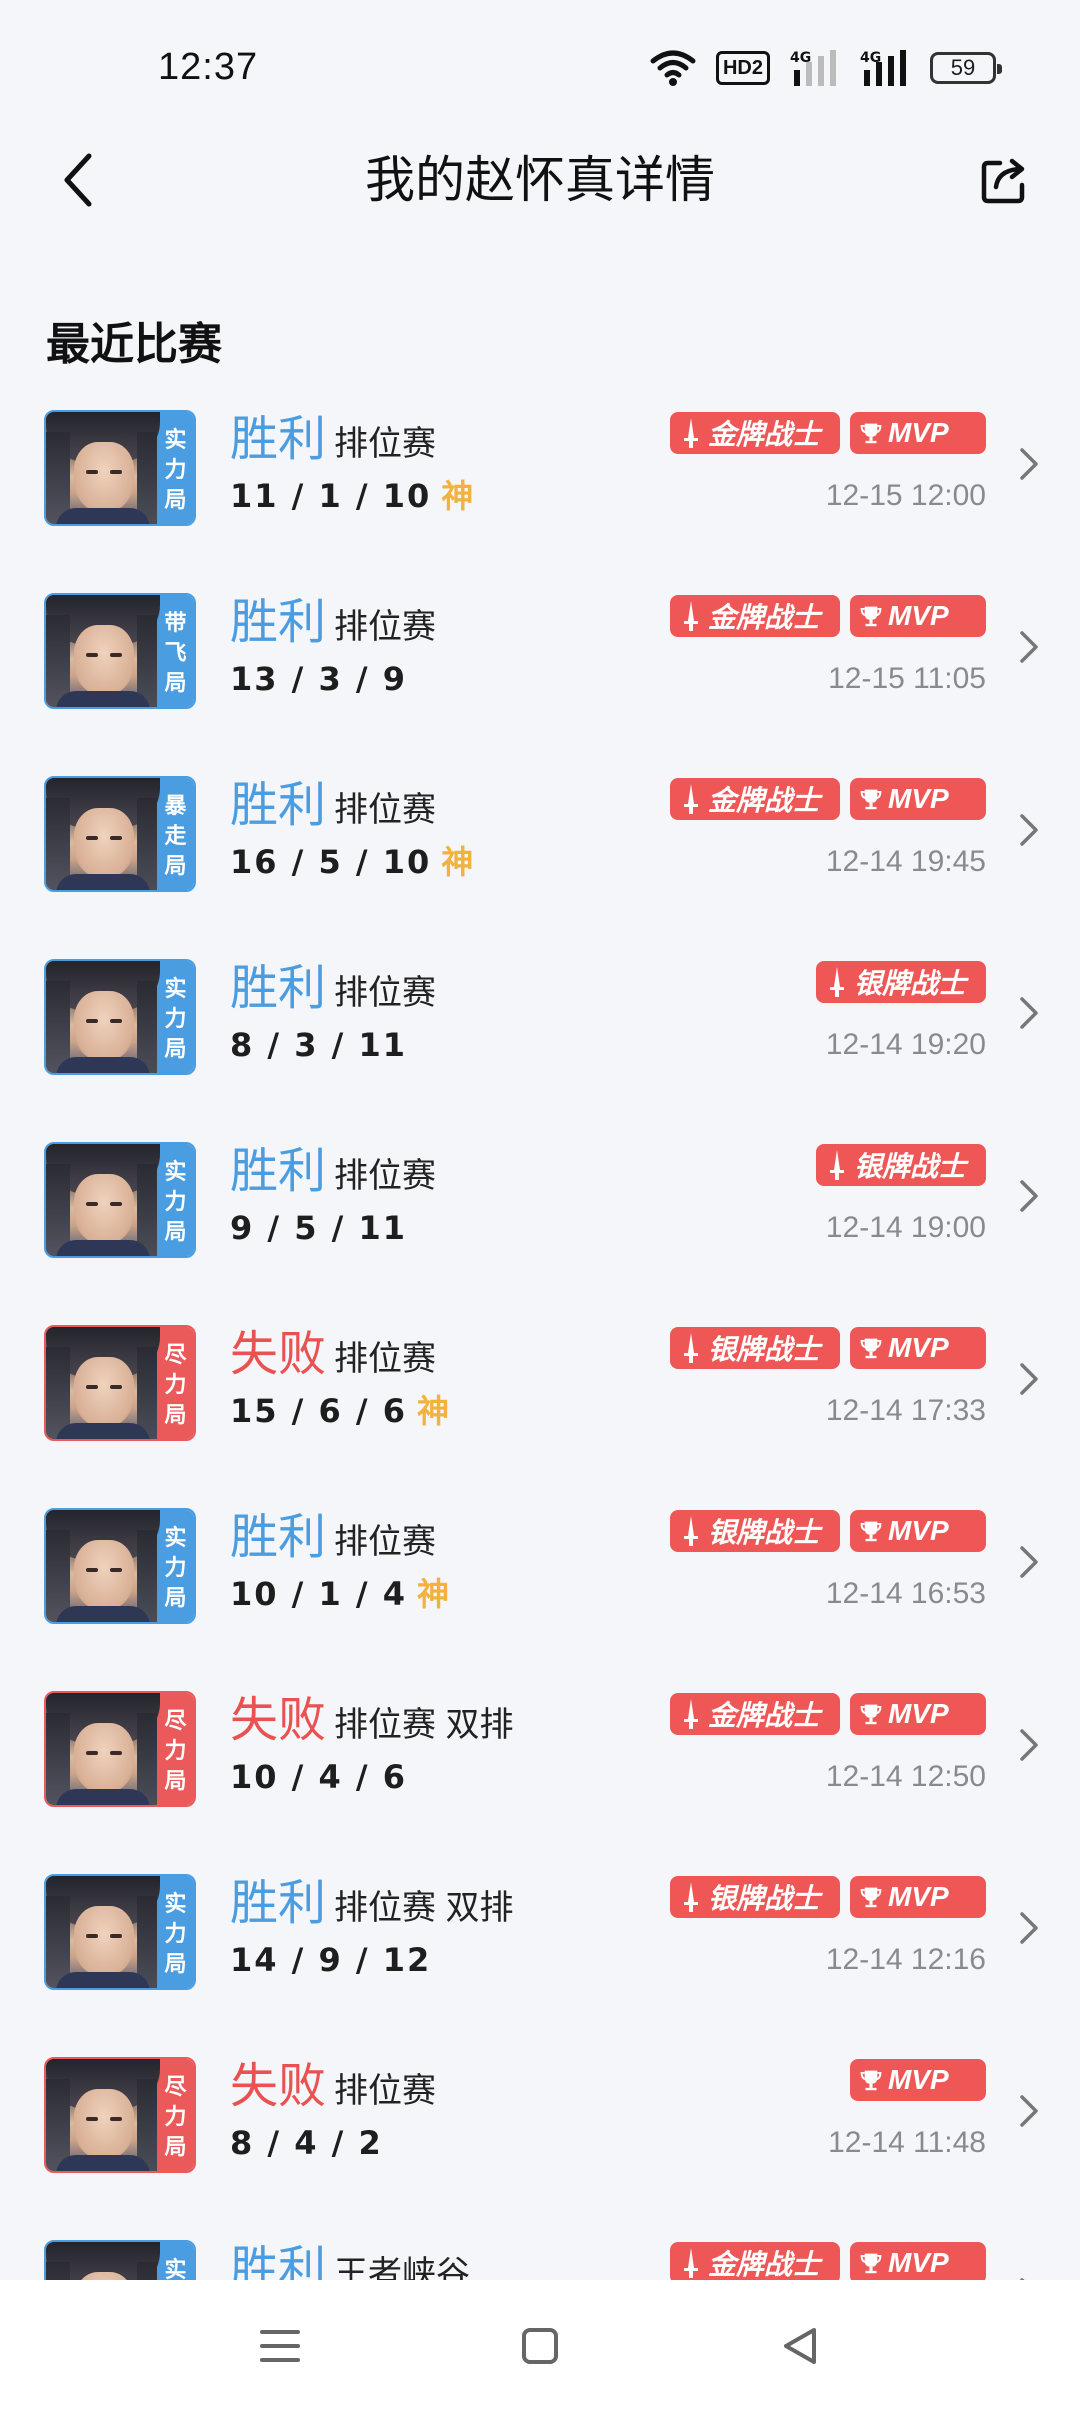 This screenshot has height=2412, width=1080. I want to click on match-time: 12-14 19:20, so click(905, 1044).